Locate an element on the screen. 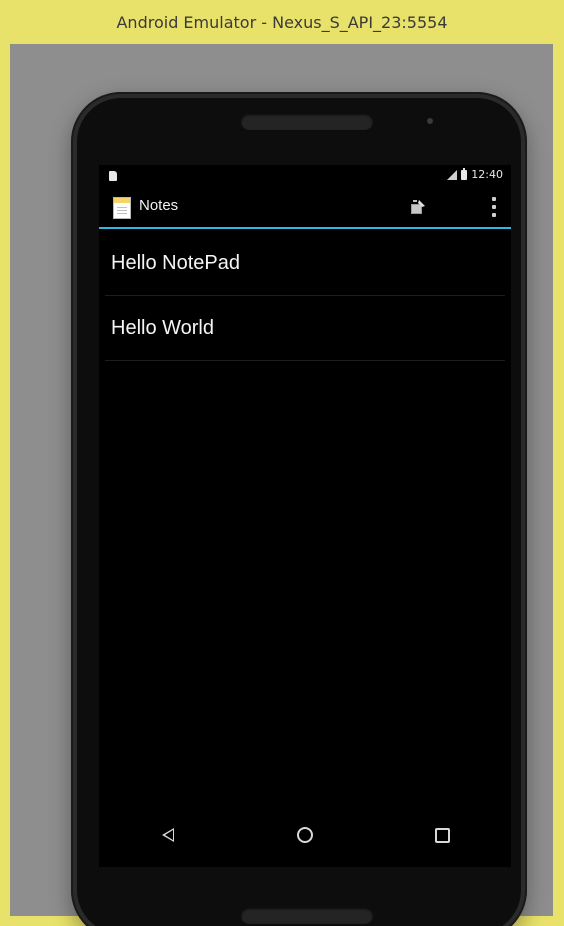 The height and width of the screenshot is (926, 564). window-title: Android Emulator - Nexus_S_API_23:5554 is located at coordinates (282, 22).